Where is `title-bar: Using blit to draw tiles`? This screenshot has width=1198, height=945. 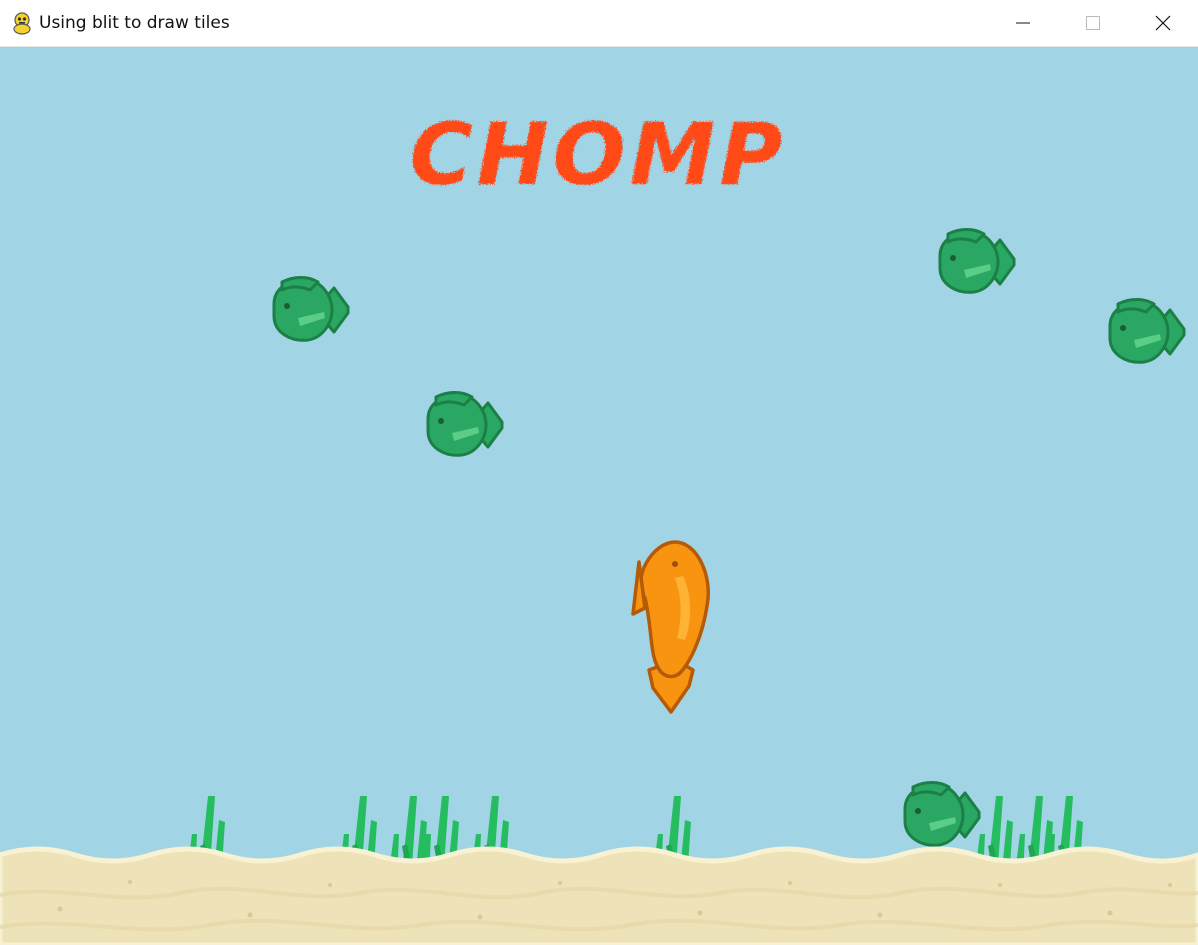 title-bar: Using blit to draw tiles is located at coordinates (599, 23).